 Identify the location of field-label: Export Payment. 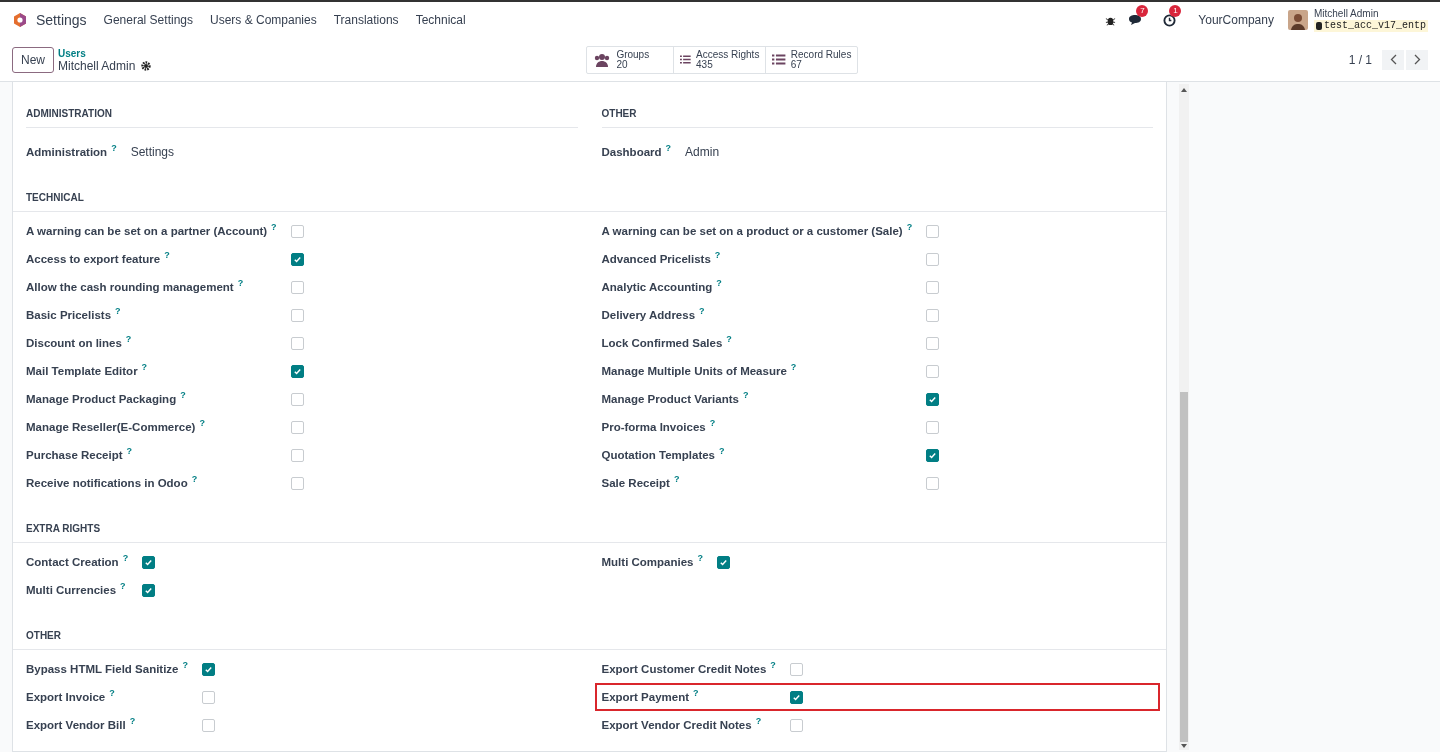
(645, 697).